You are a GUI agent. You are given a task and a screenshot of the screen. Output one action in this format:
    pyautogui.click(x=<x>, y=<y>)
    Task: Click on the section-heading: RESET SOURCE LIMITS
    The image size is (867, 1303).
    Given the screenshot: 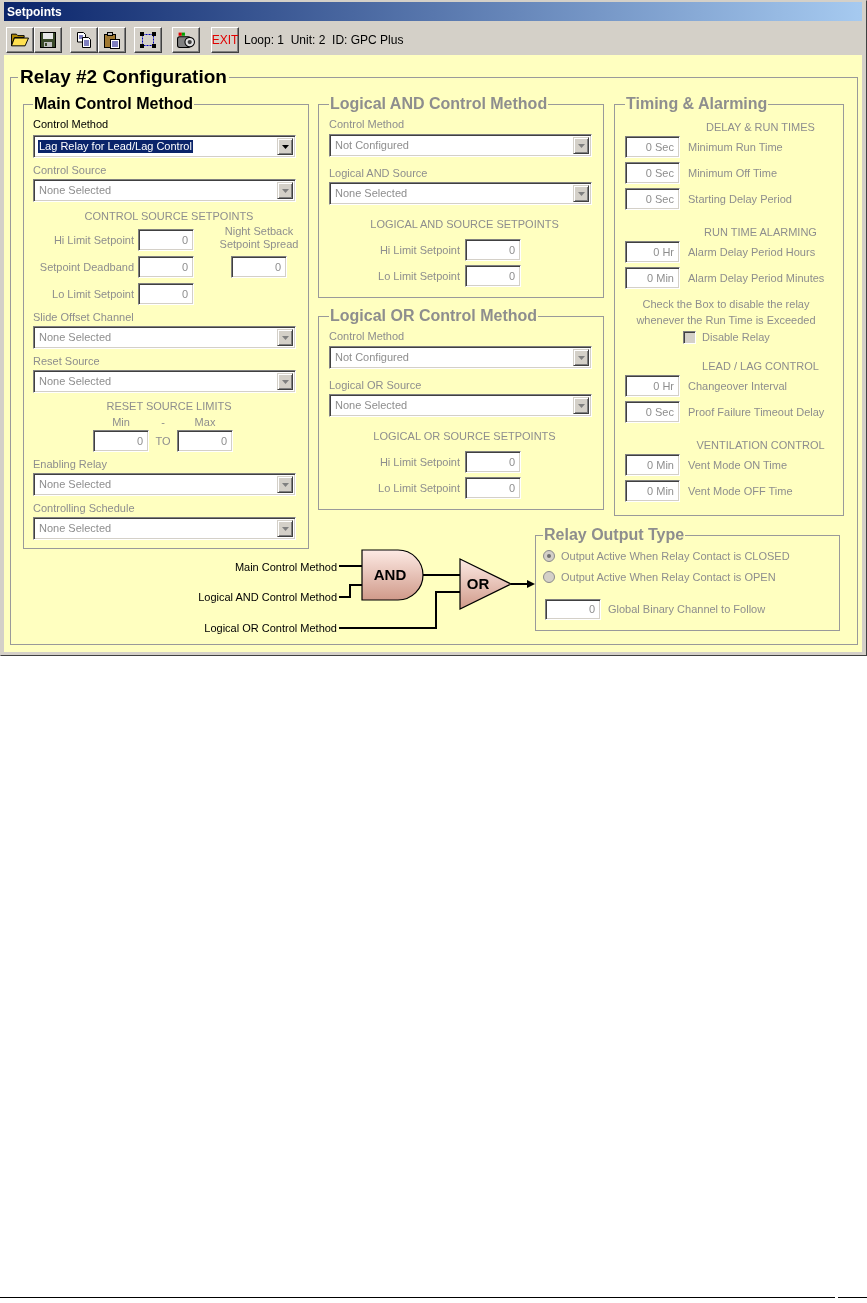 What is the action you would take?
    pyautogui.click(x=169, y=406)
    